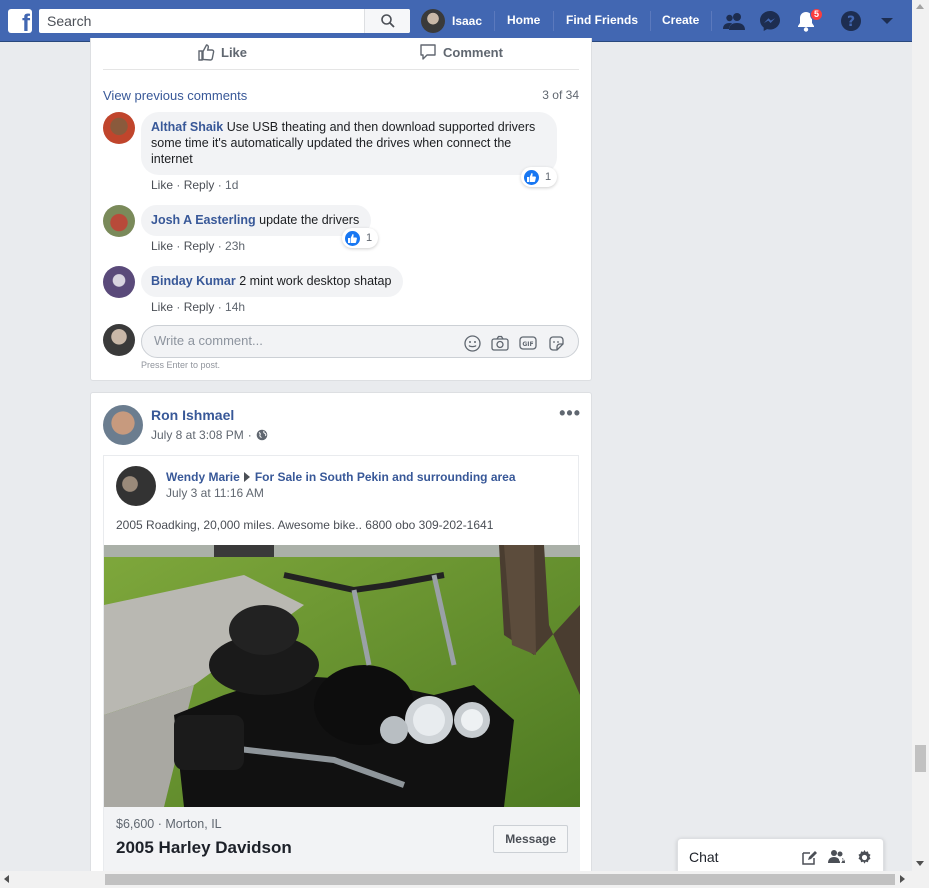 The height and width of the screenshot is (888, 929). What do you see at coordinates (235, 307) in the screenshot?
I see `comment-time: 14h` at bounding box center [235, 307].